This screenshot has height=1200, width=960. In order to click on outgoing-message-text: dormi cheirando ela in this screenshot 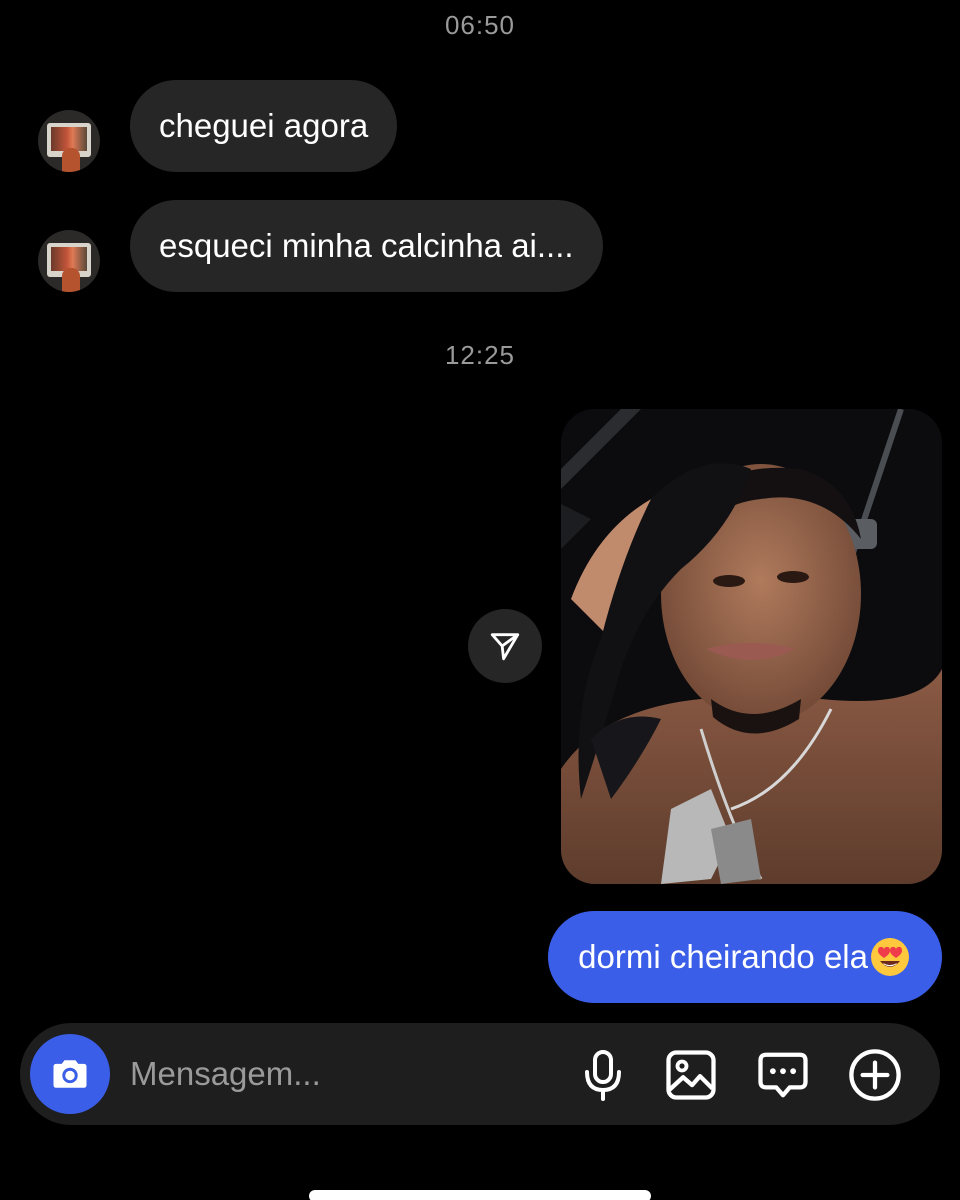, I will do `click(723, 956)`.